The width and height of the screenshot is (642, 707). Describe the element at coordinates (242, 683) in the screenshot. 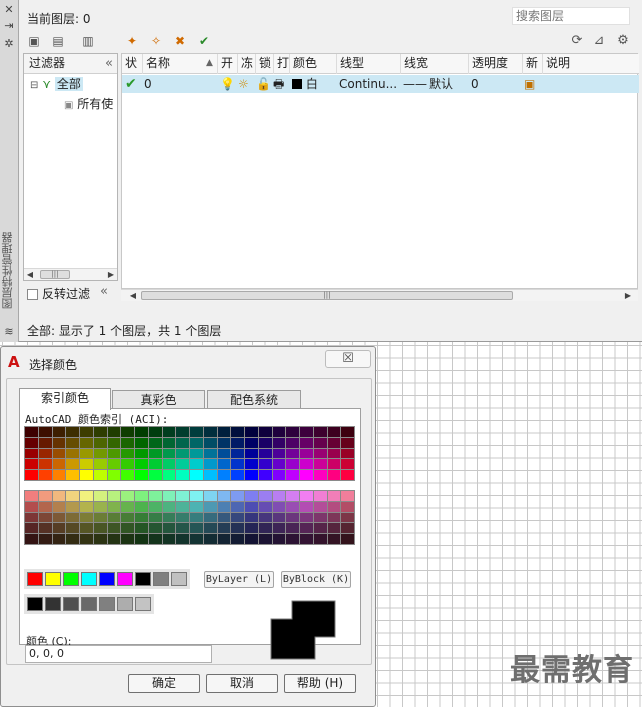

I see `cancel-button: 取消` at that location.